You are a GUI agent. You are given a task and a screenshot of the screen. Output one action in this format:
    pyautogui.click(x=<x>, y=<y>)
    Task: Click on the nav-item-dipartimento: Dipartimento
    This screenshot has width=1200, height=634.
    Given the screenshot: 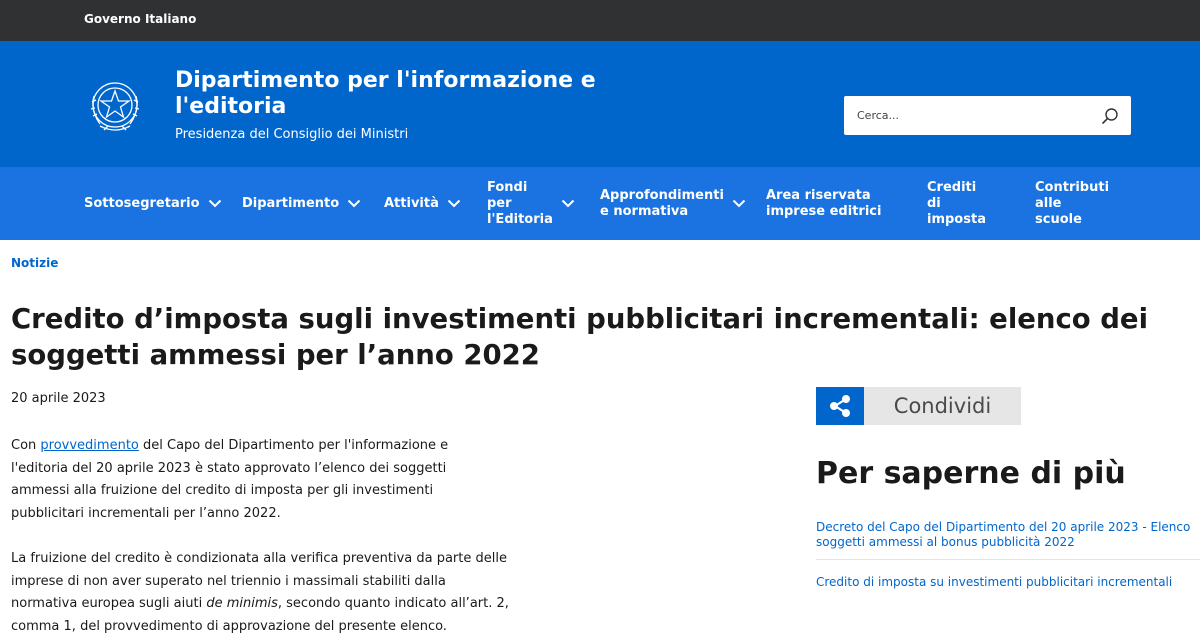 What is the action you would take?
    pyautogui.click(x=301, y=203)
    